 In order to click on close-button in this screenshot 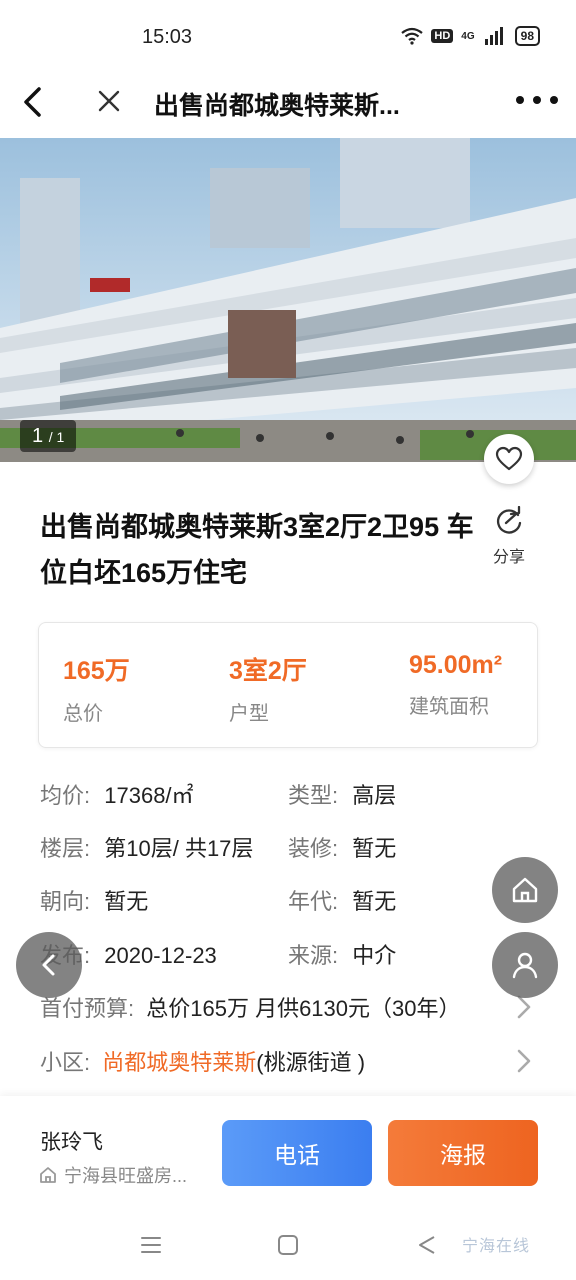, I will do `click(109, 101)`.